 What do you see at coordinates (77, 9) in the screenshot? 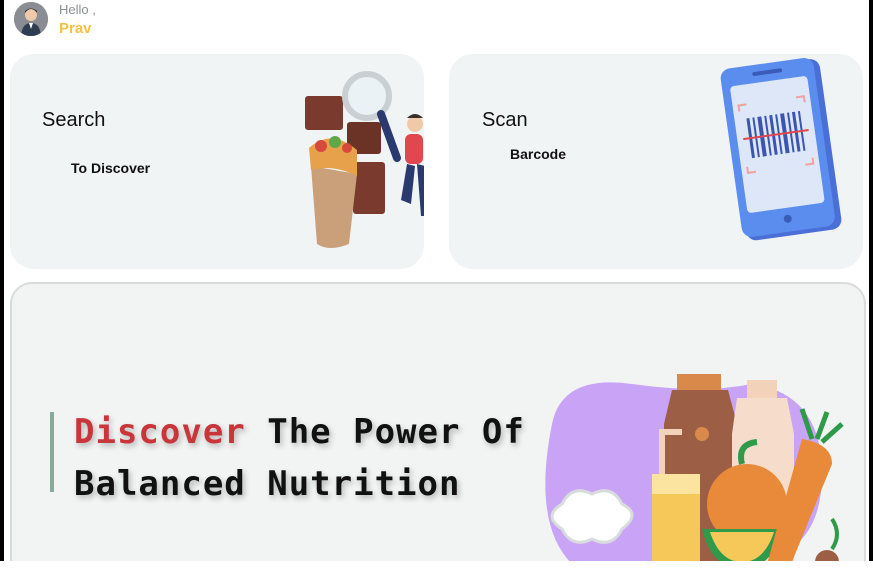
I see `greeting-text: Hello ,` at bounding box center [77, 9].